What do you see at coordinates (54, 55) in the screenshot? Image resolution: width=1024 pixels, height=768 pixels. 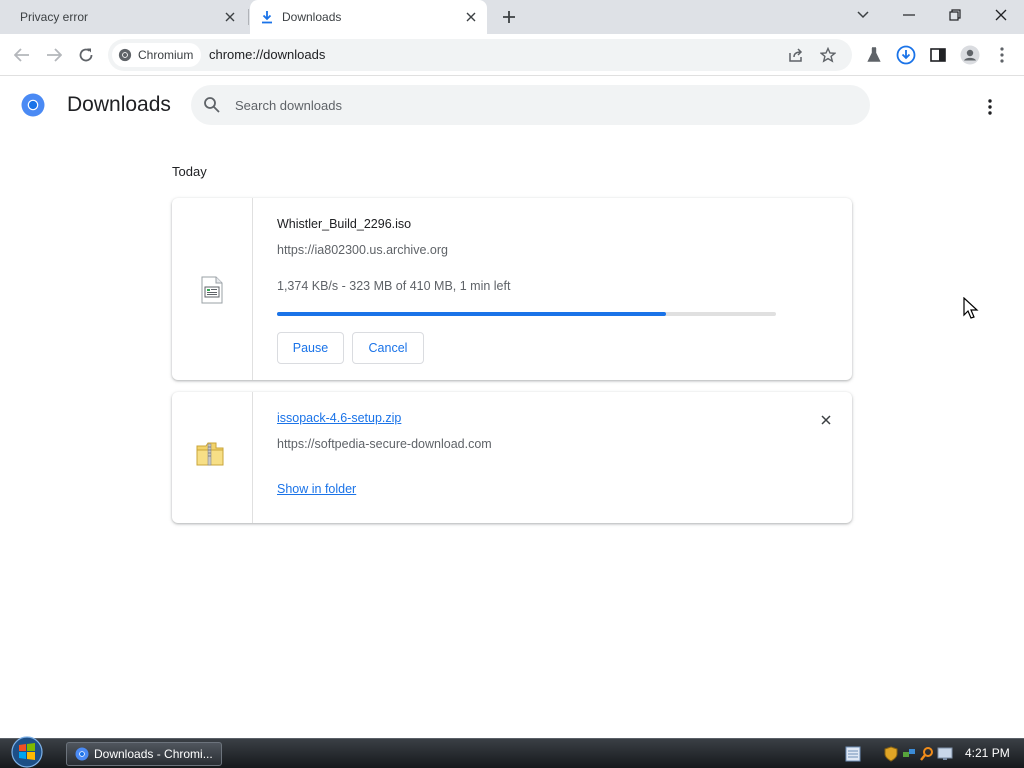 I see `forward-button` at bounding box center [54, 55].